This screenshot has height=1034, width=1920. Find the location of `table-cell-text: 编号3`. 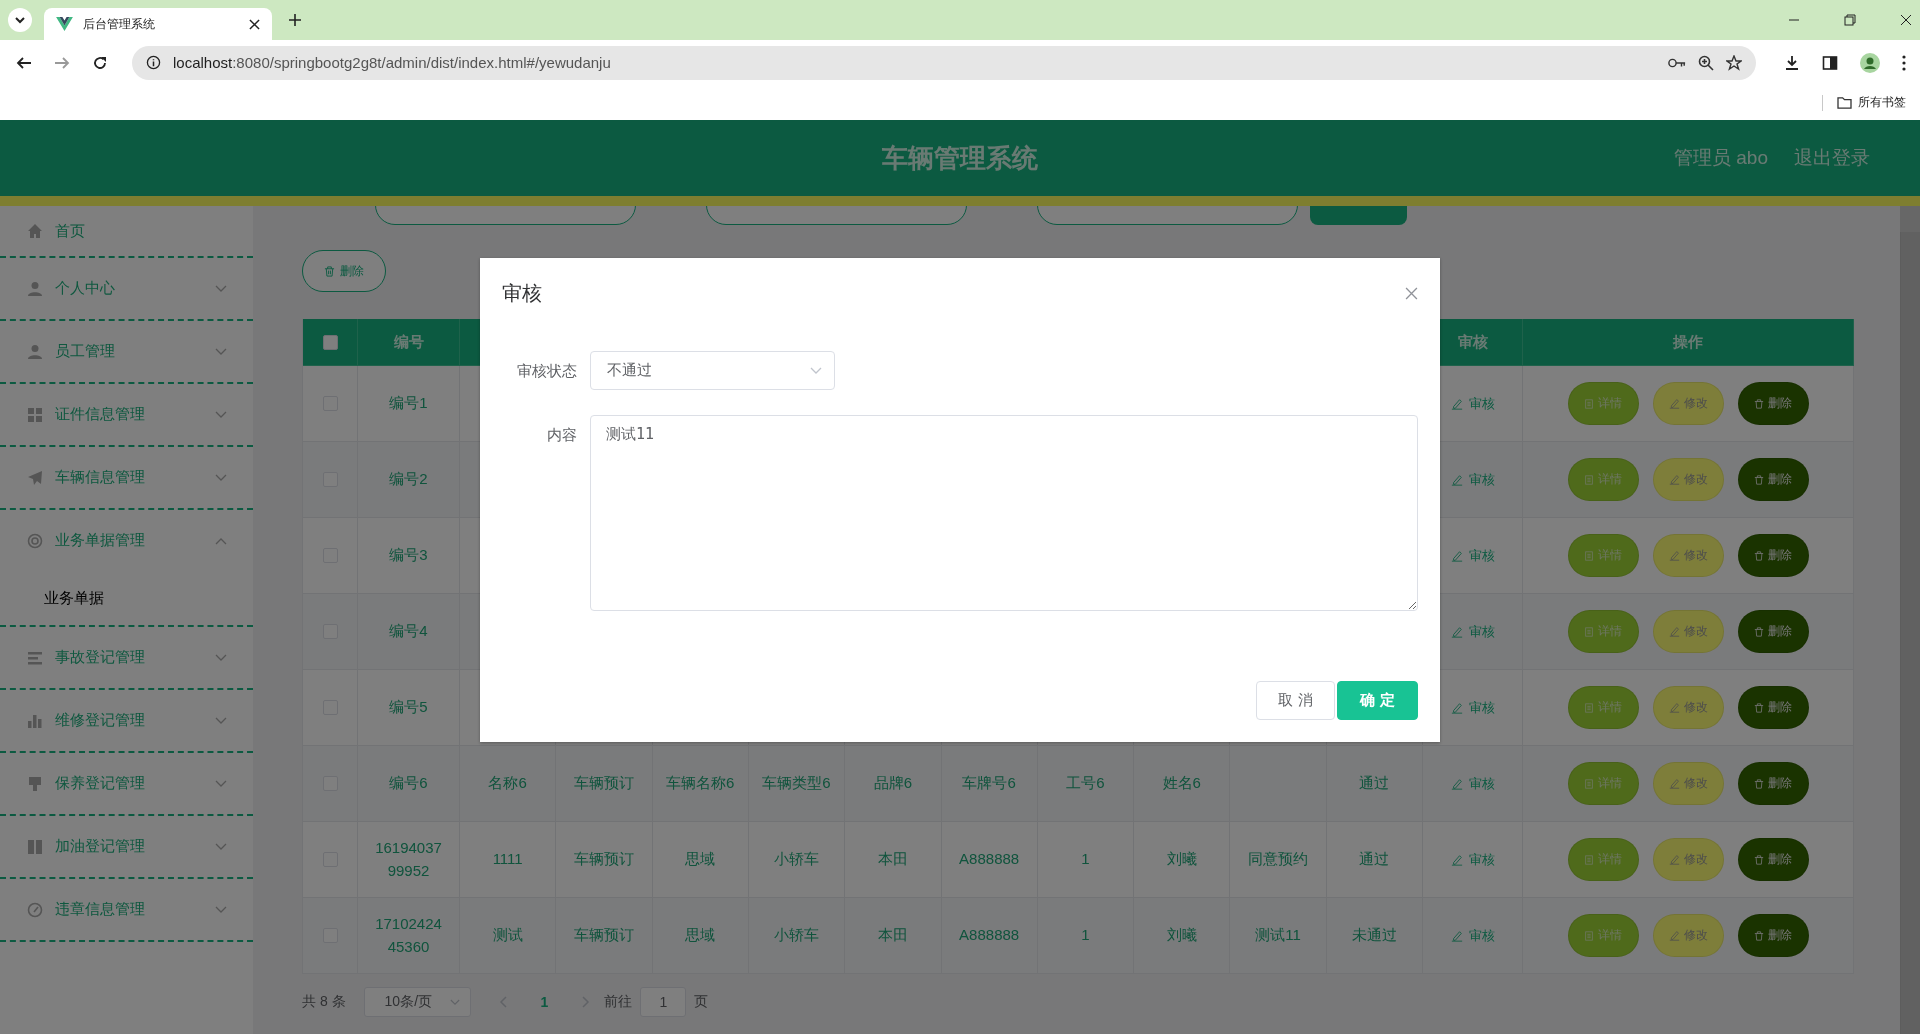

table-cell-text: 编号3 is located at coordinates (408, 555).